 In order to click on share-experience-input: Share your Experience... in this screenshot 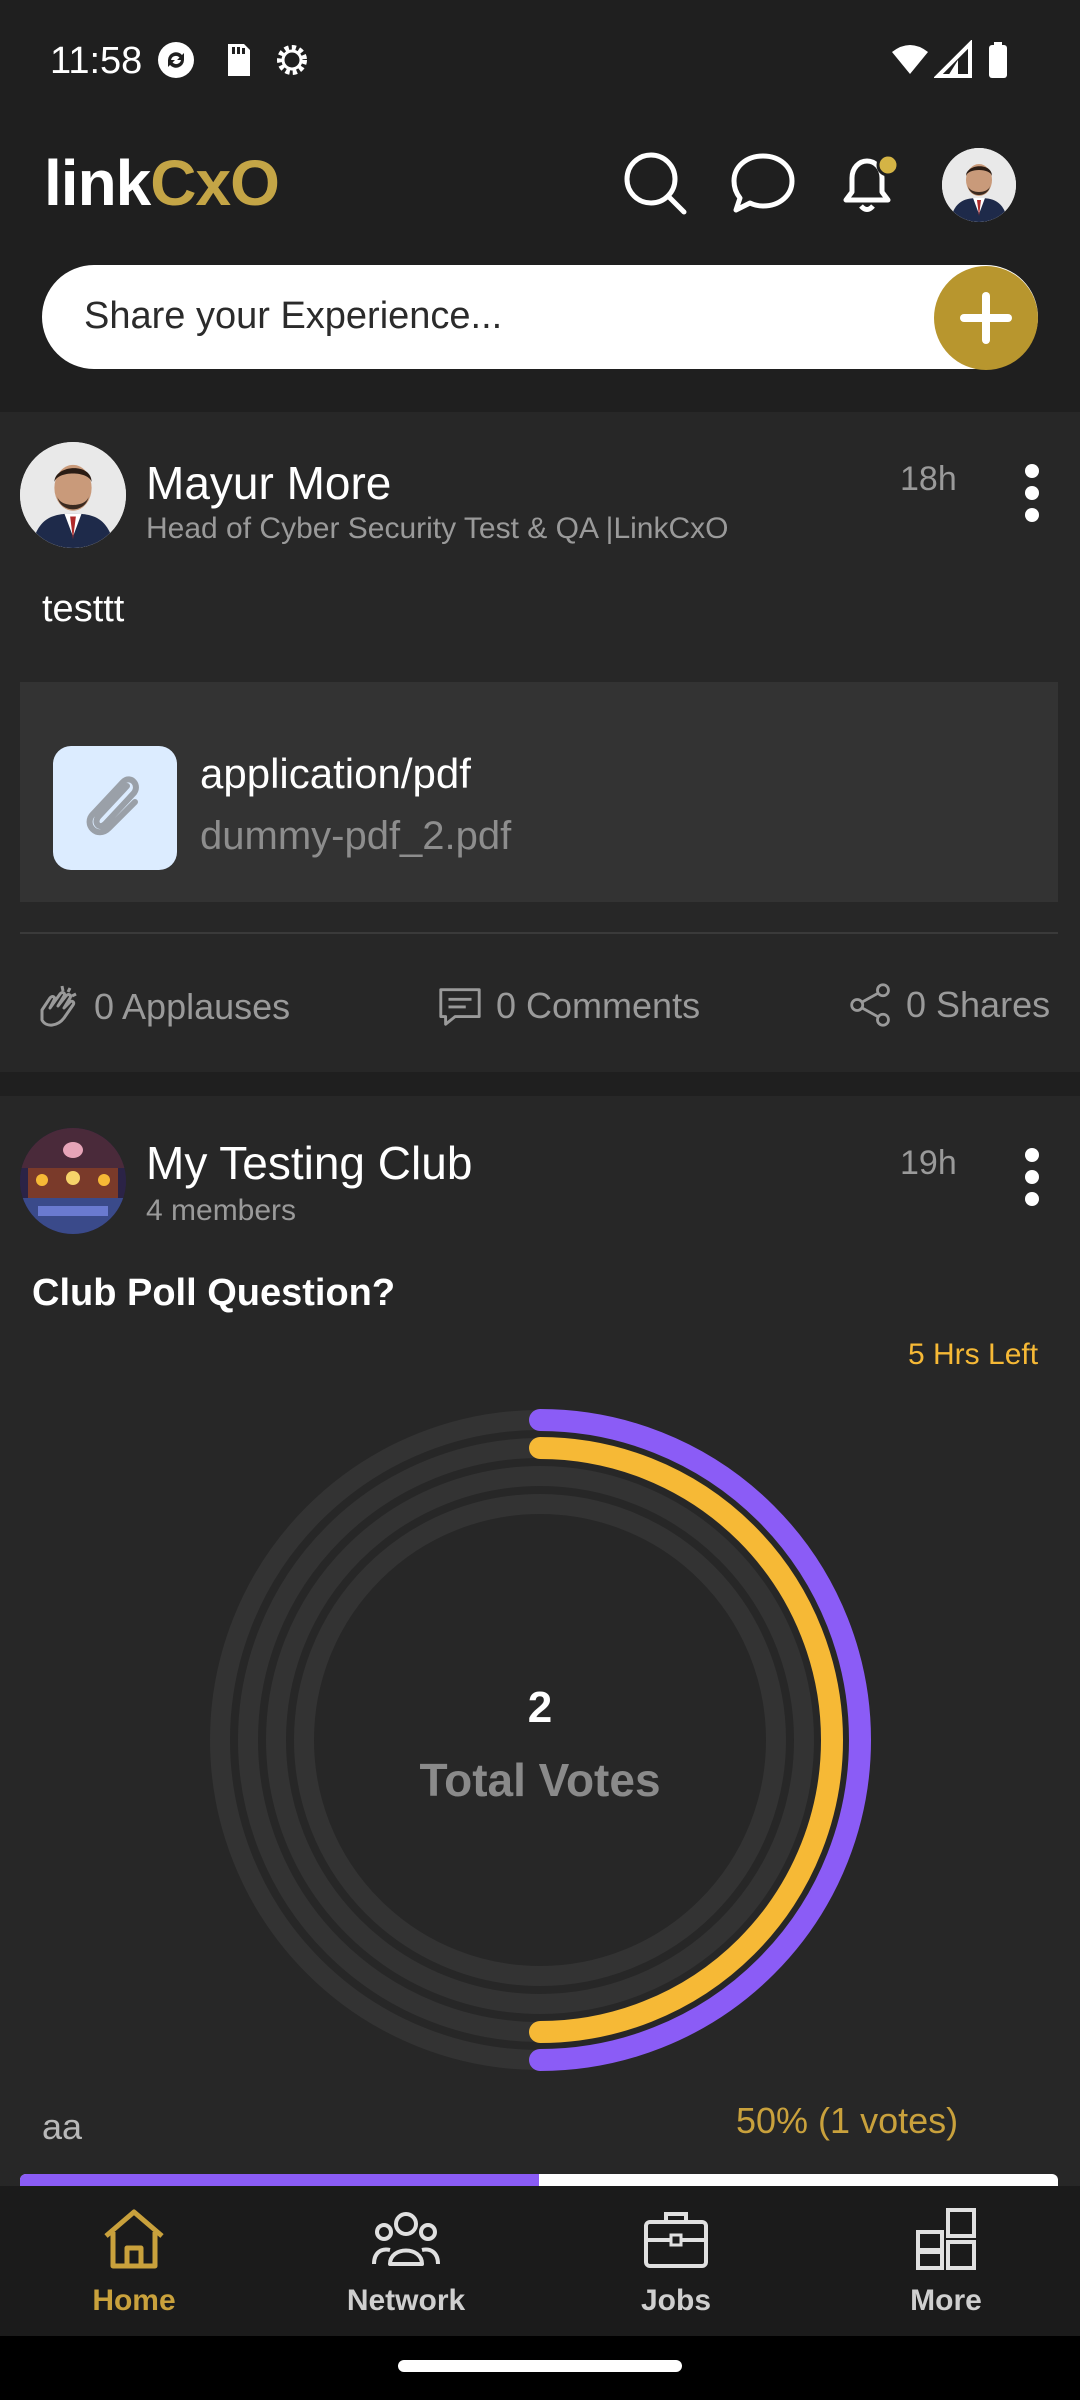, I will do `click(540, 317)`.